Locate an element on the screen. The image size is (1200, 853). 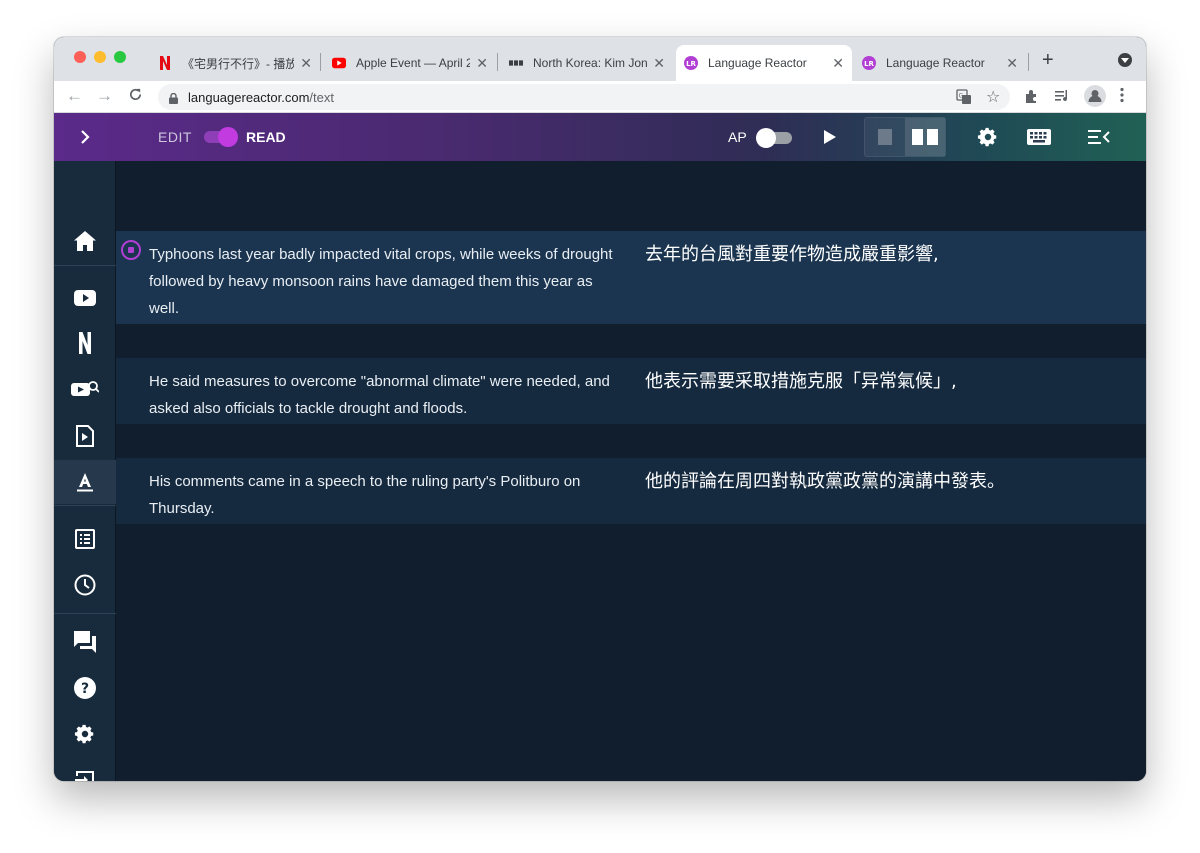
video-search-icon is located at coordinates (85, 388).